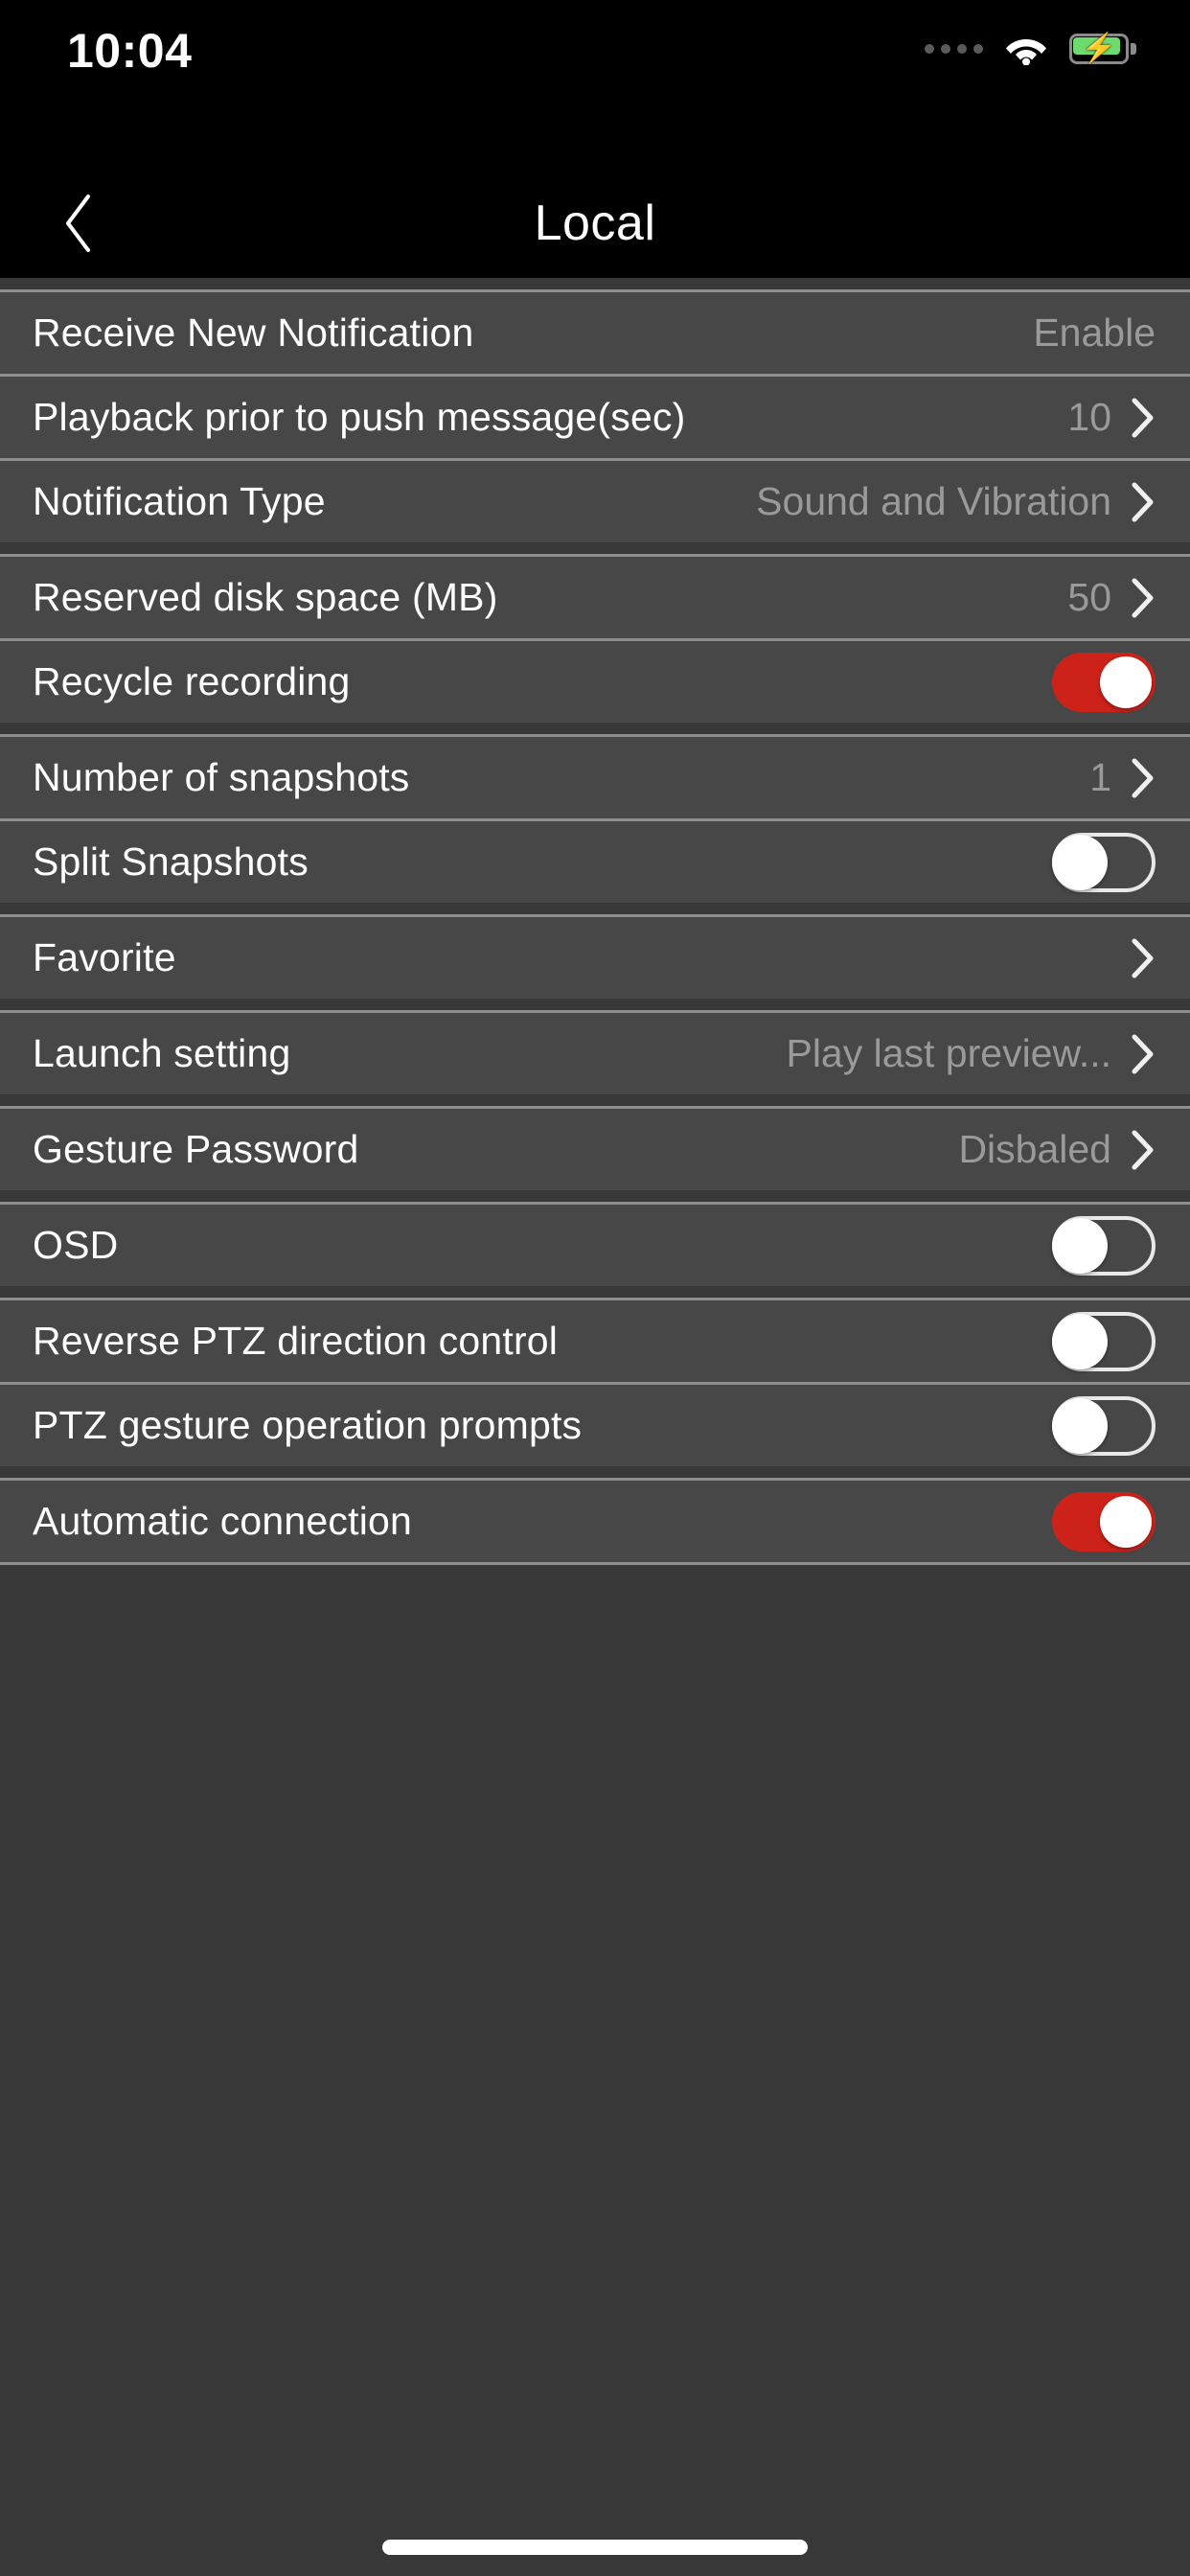 Image resolution: width=1190 pixels, height=2576 pixels. What do you see at coordinates (595, 1149) in the screenshot?
I see `settings-row-gesture-password: Gesture Password Disbaled` at bounding box center [595, 1149].